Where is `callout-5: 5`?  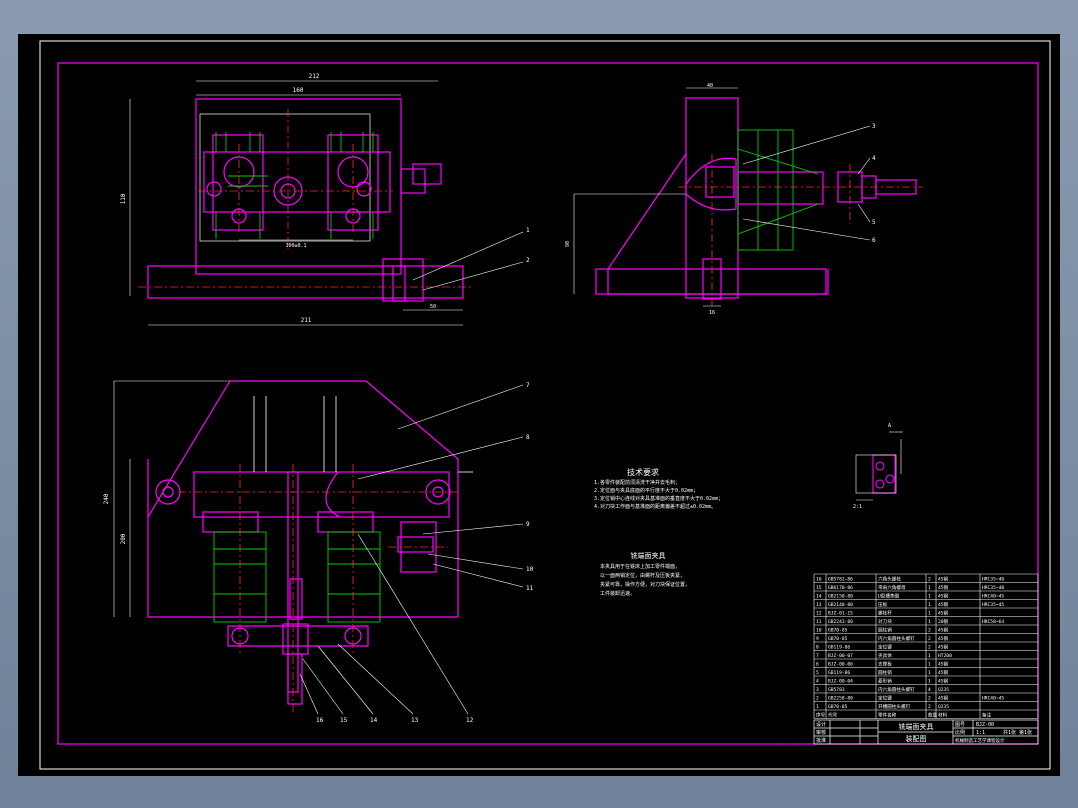 callout-5: 5 is located at coordinates (874, 222).